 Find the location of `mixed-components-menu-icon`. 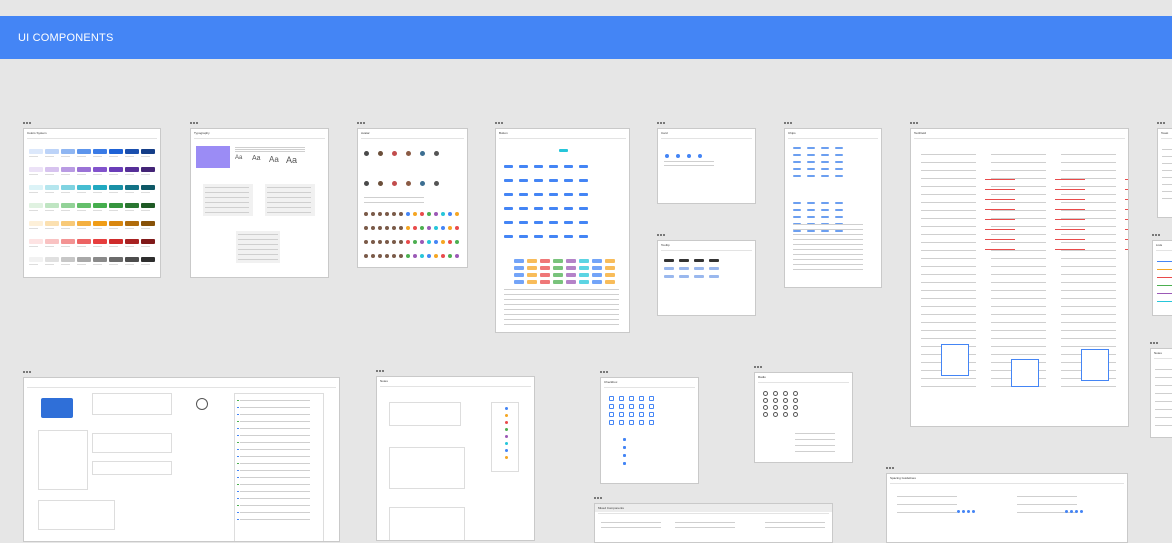

mixed-components-menu-icon is located at coordinates (599, 499).